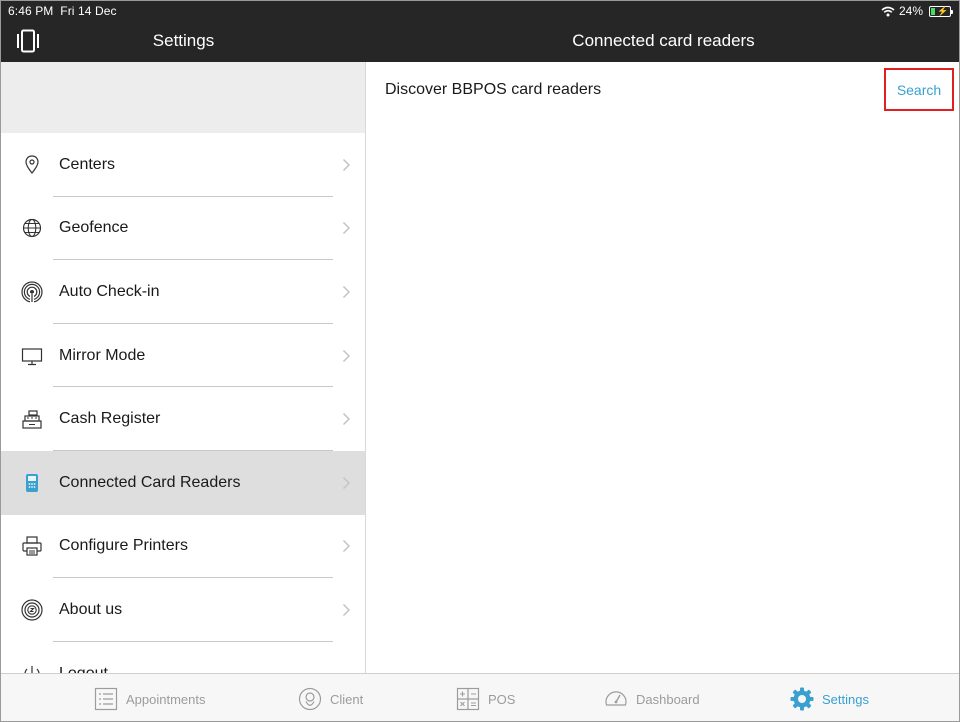 The image size is (960, 722). Describe the element at coordinates (32, 669) in the screenshot. I see `power-icon` at that location.